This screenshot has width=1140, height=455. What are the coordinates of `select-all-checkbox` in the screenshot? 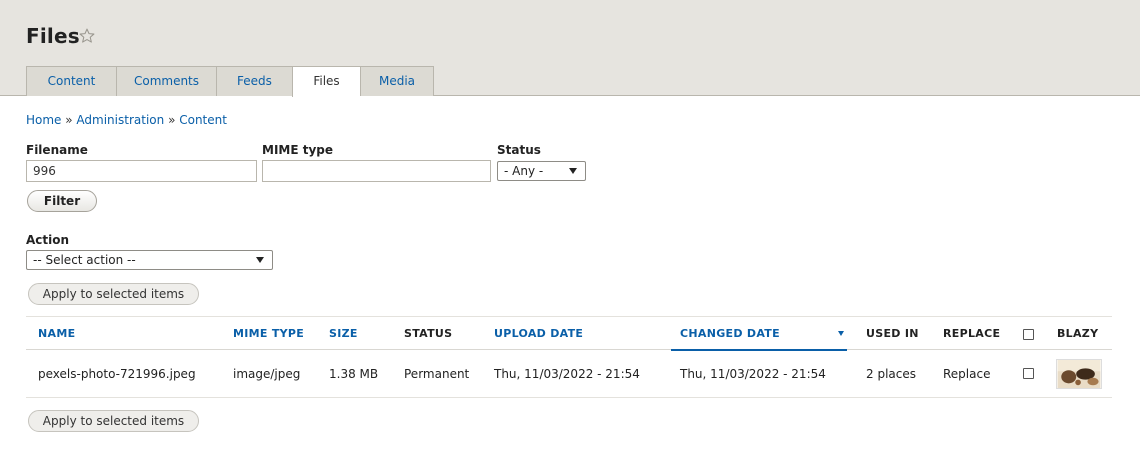 It's located at (1028, 334).